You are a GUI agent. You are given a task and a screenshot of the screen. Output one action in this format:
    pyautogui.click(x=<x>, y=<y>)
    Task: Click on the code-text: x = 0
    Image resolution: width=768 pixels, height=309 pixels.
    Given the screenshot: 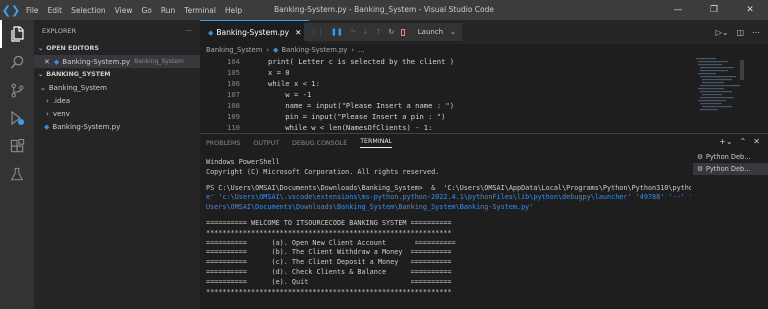 What is the action you would take?
    pyautogui.click(x=279, y=72)
    